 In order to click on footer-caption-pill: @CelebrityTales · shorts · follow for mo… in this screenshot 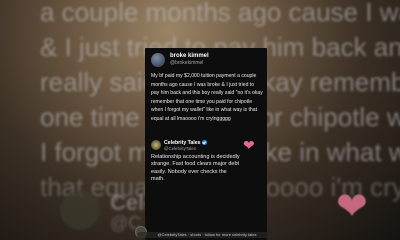, I will do `click(207, 235)`.